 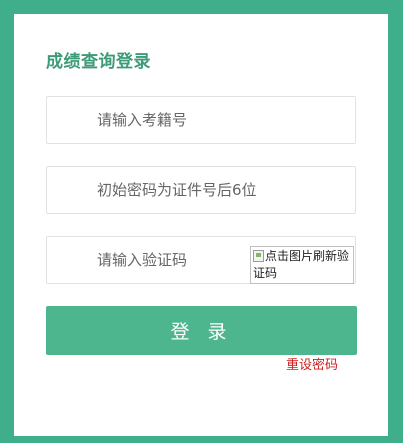 I want to click on captcha-image-alt-text: 点击图片刷新验证码, so click(x=301, y=264).